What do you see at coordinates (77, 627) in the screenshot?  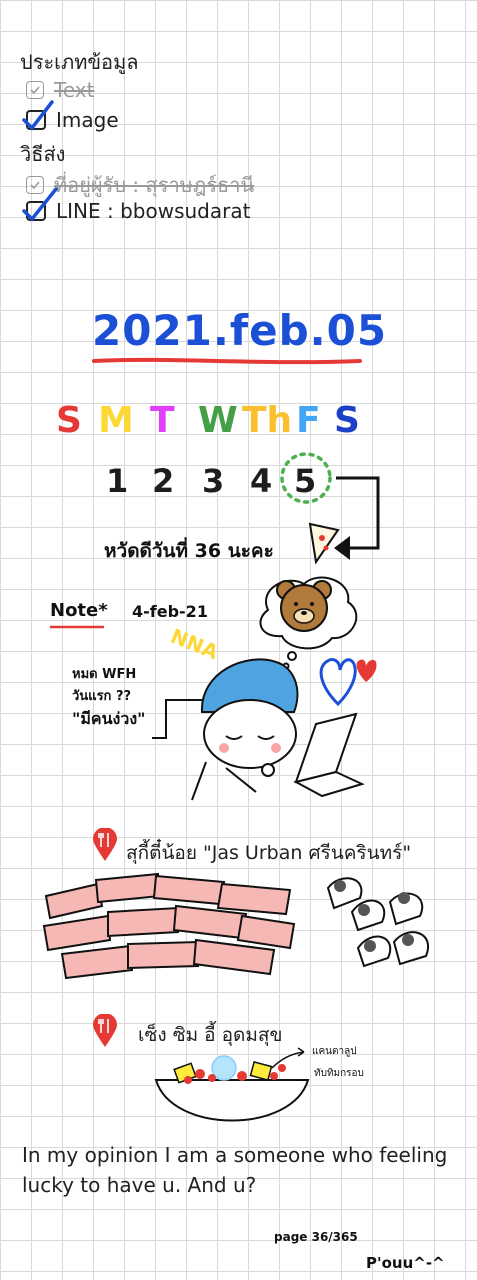 I see `note-underline` at bounding box center [77, 627].